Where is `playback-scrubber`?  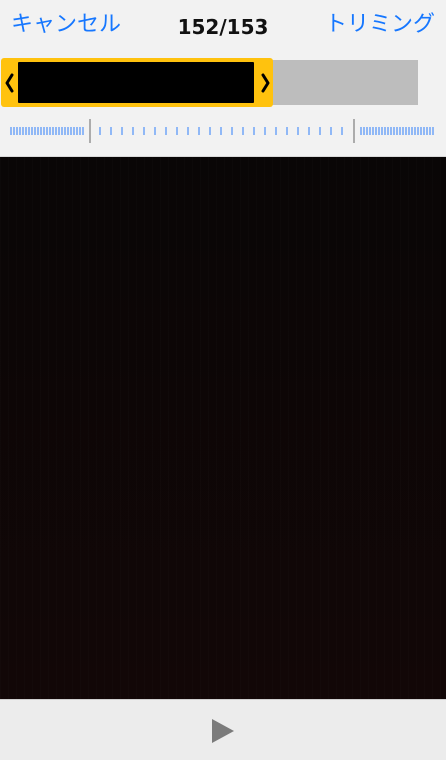 playback-scrubber is located at coordinates (222, 131).